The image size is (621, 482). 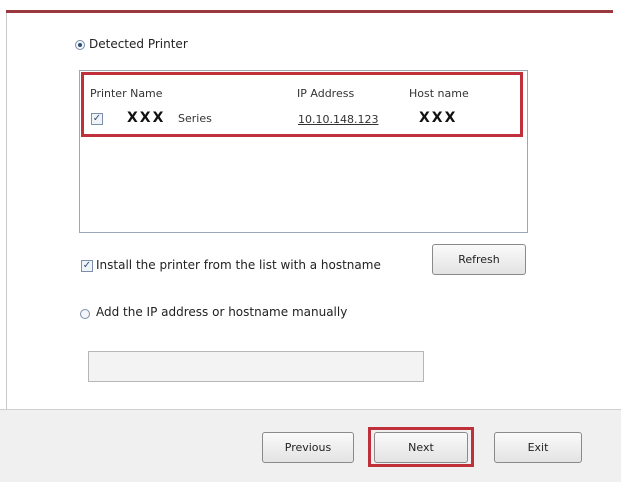 I want to click on printer-row-checkbox: ✓, so click(x=97, y=119).